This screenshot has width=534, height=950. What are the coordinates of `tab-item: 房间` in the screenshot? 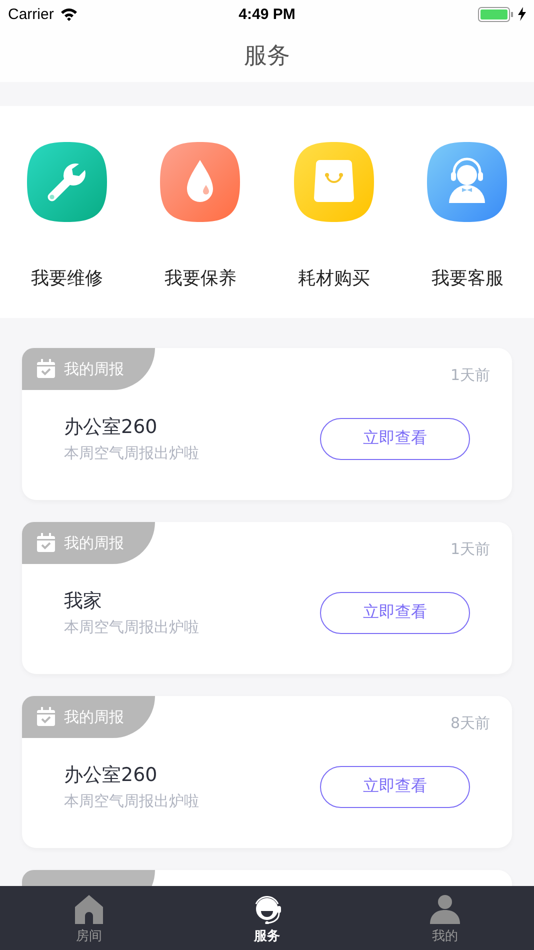 It's located at (89, 918).